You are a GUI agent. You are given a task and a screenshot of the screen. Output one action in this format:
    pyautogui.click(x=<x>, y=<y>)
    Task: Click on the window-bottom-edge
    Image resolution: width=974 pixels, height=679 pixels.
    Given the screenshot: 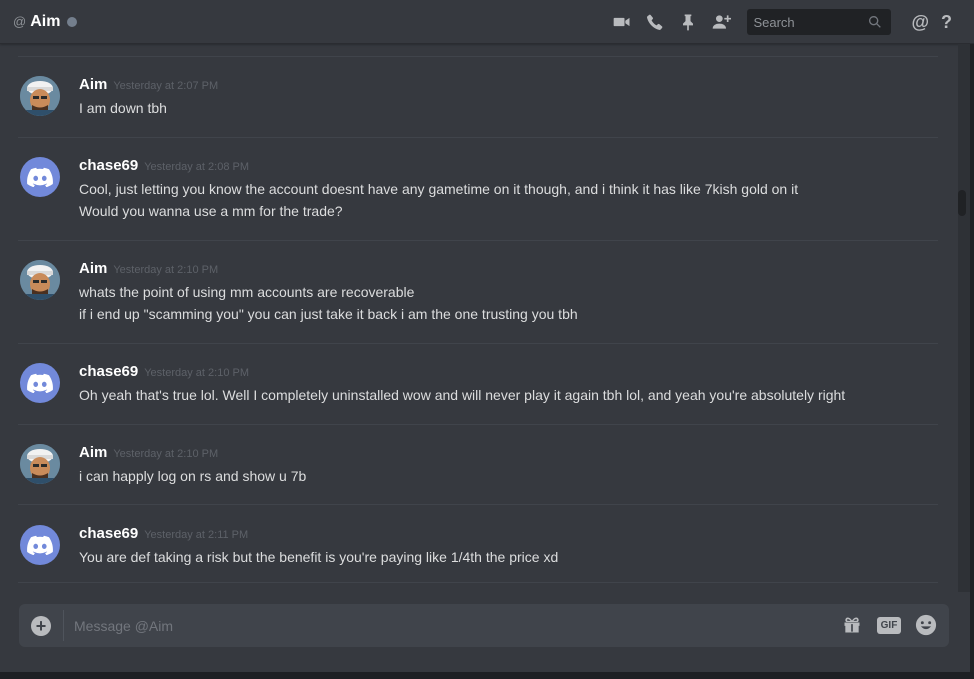 What is the action you would take?
    pyautogui.click(x=487, y=675)
    